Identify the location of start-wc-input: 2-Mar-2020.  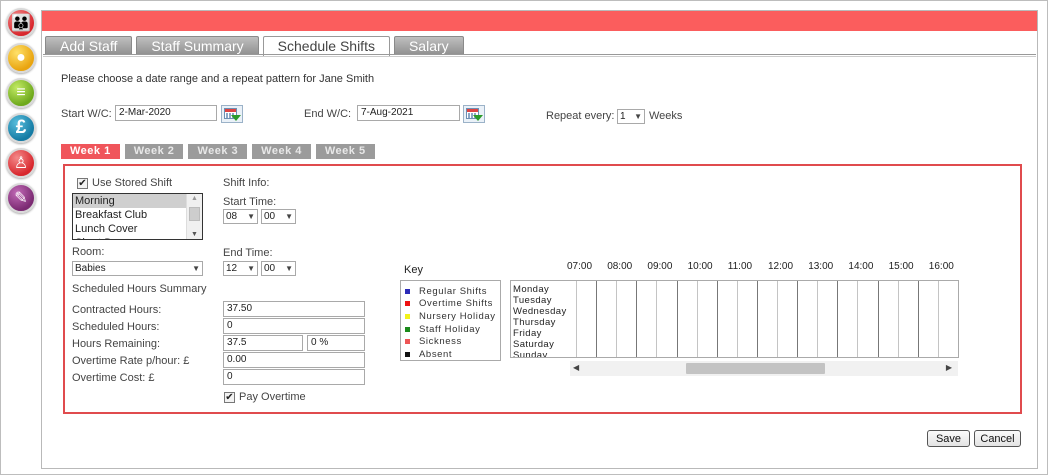
(166, 113).